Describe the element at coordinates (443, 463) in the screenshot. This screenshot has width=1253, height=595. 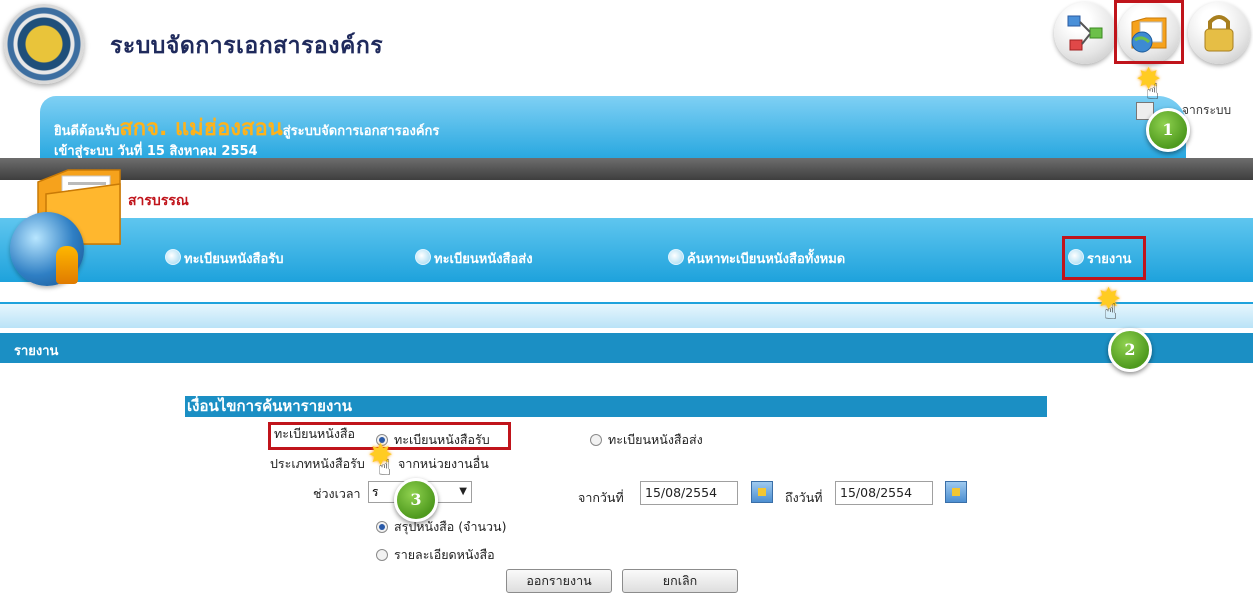
I see `doc-type-value: จากหน่วยงานอื่น` at that location.